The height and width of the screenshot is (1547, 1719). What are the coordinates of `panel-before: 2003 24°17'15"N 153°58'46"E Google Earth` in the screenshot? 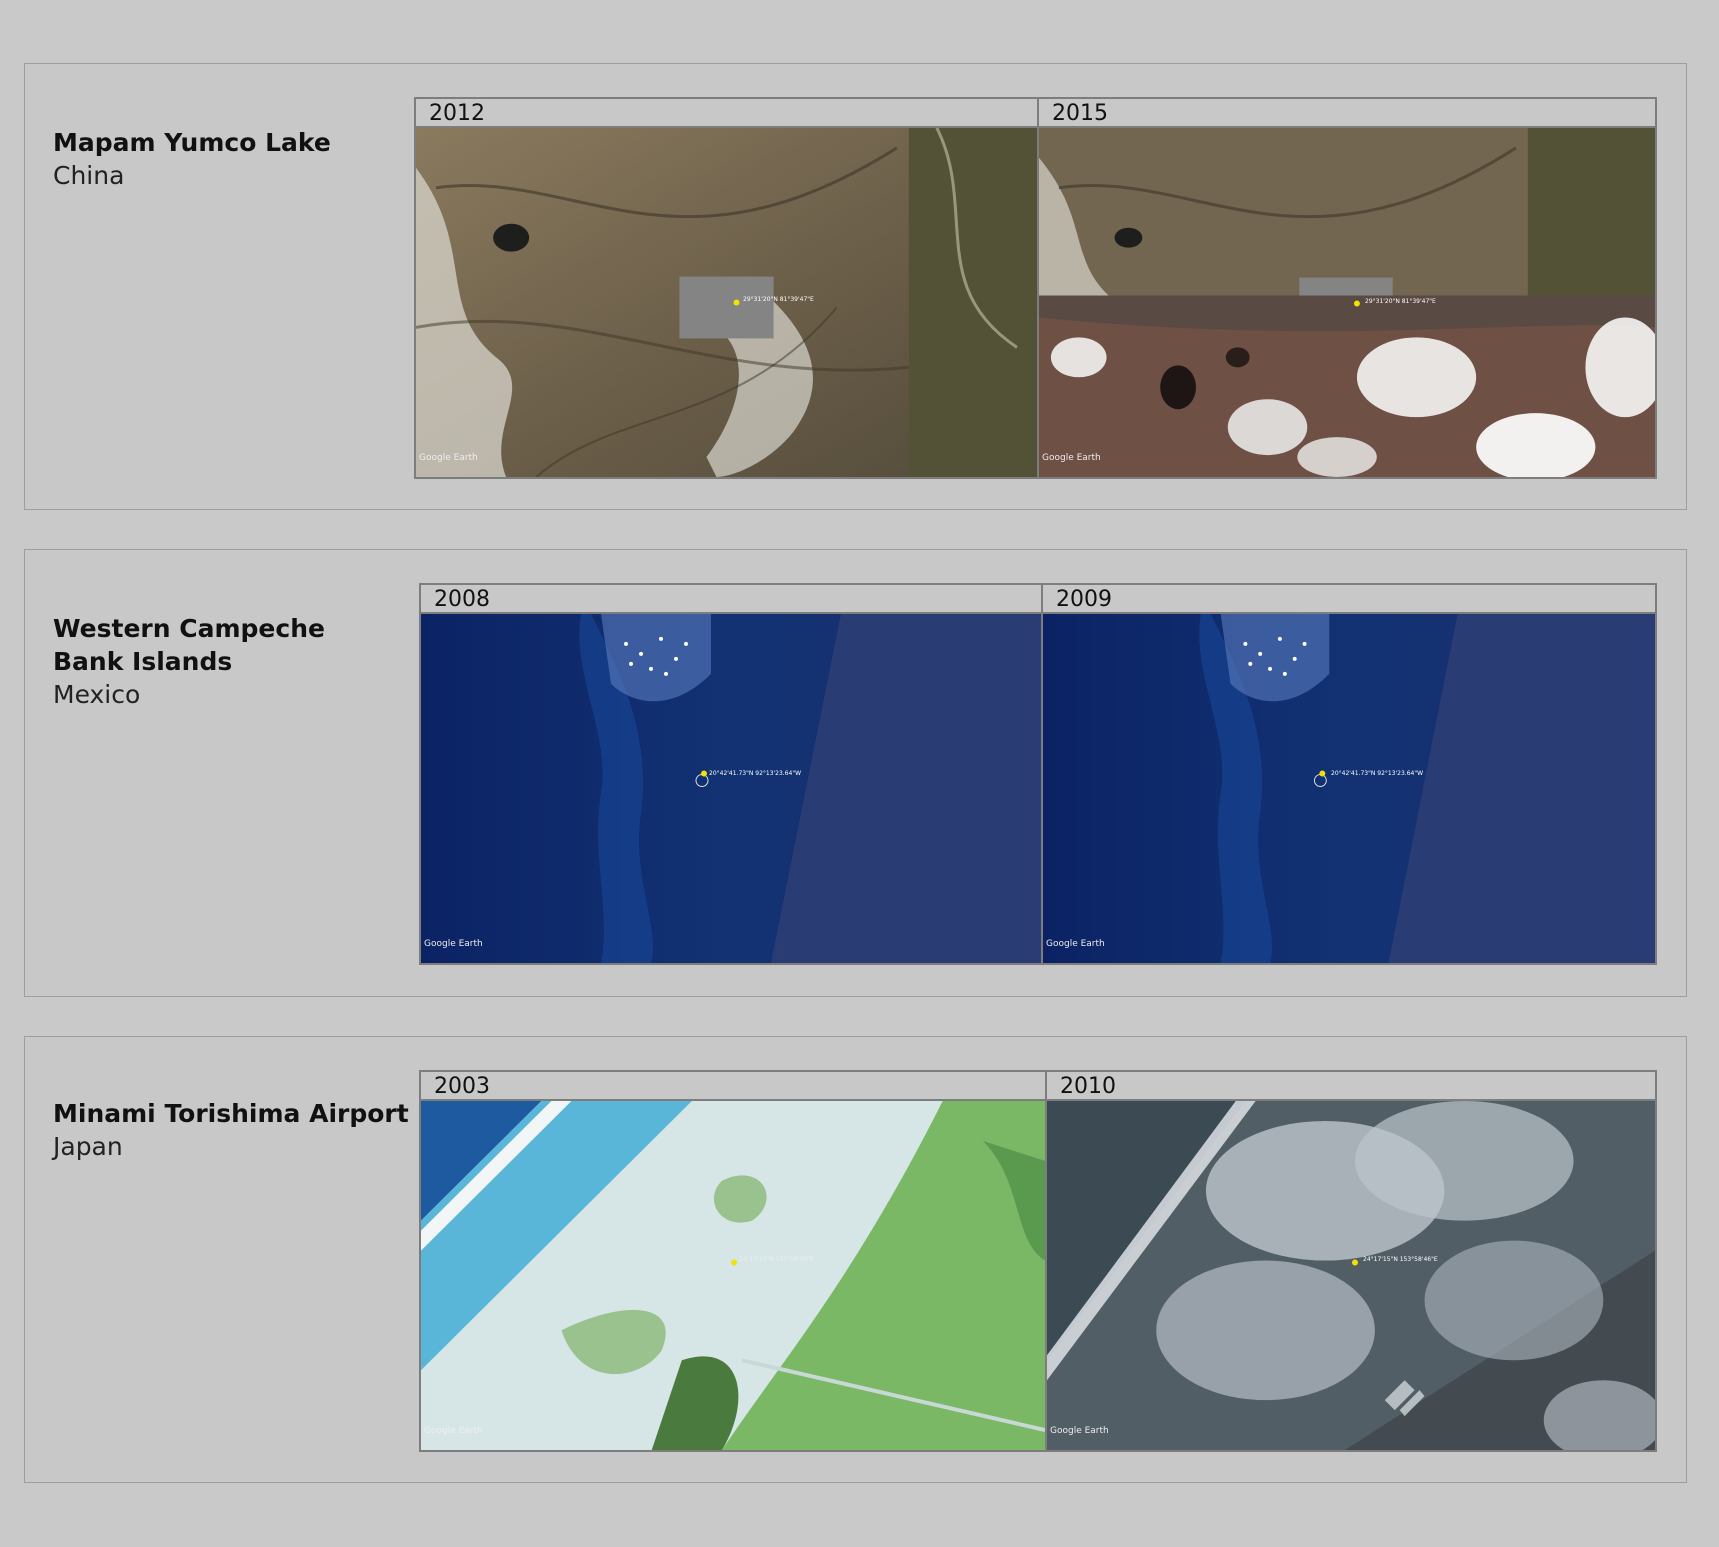 It's located at (733, 1261).